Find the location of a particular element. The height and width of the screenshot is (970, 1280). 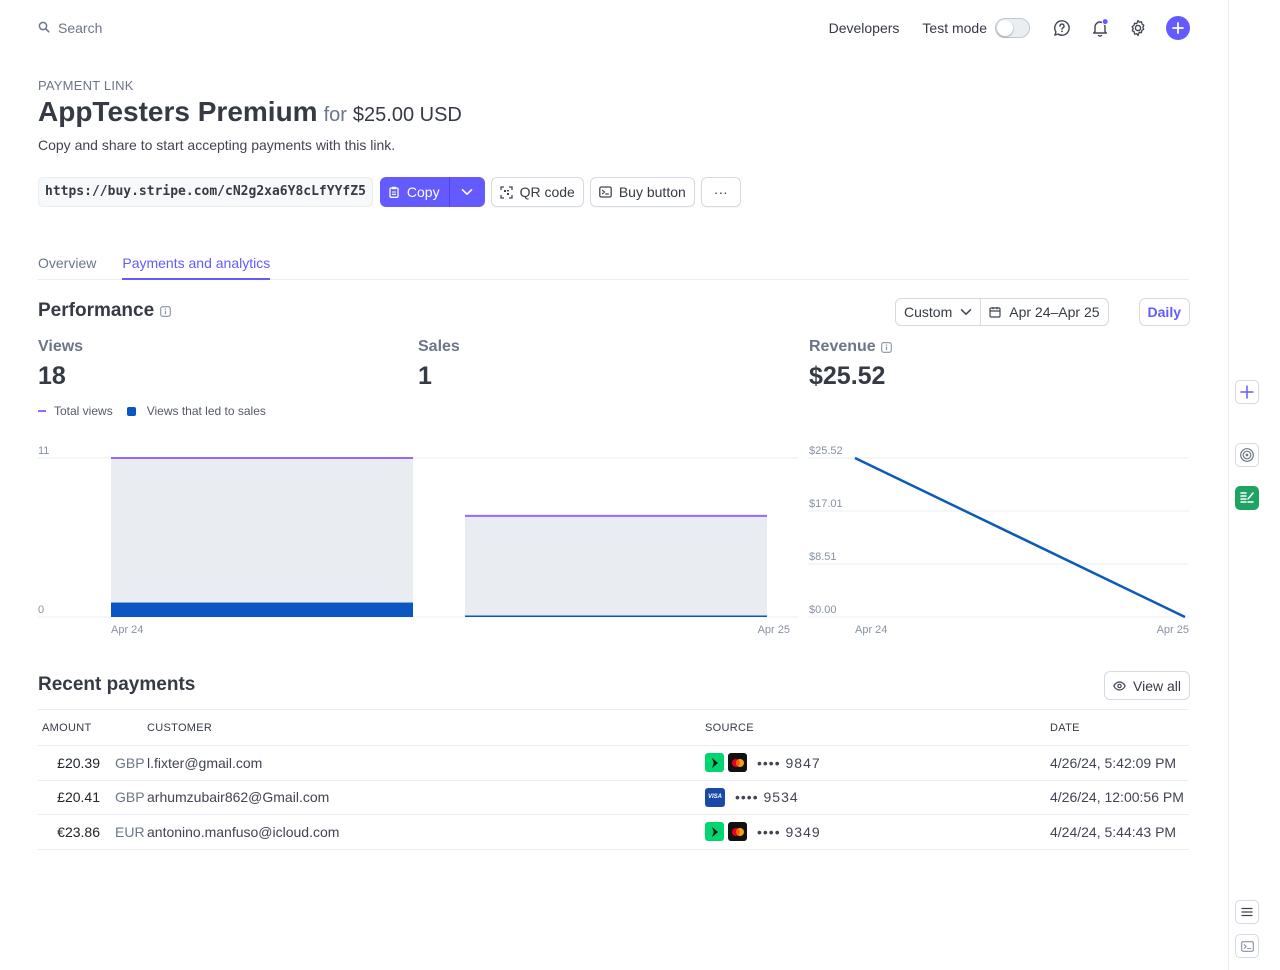

views-chart: 11 0 Apr 24 Apr 25 is located at coordinates (418, 540).